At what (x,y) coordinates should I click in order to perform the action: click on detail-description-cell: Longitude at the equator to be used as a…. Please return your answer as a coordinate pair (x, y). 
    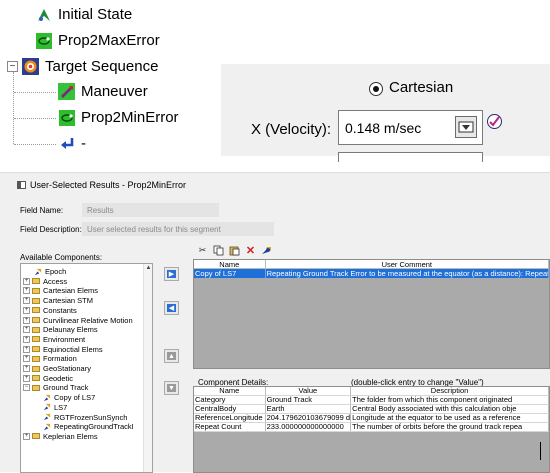
    Looking at the image, I should click on (450, 418).